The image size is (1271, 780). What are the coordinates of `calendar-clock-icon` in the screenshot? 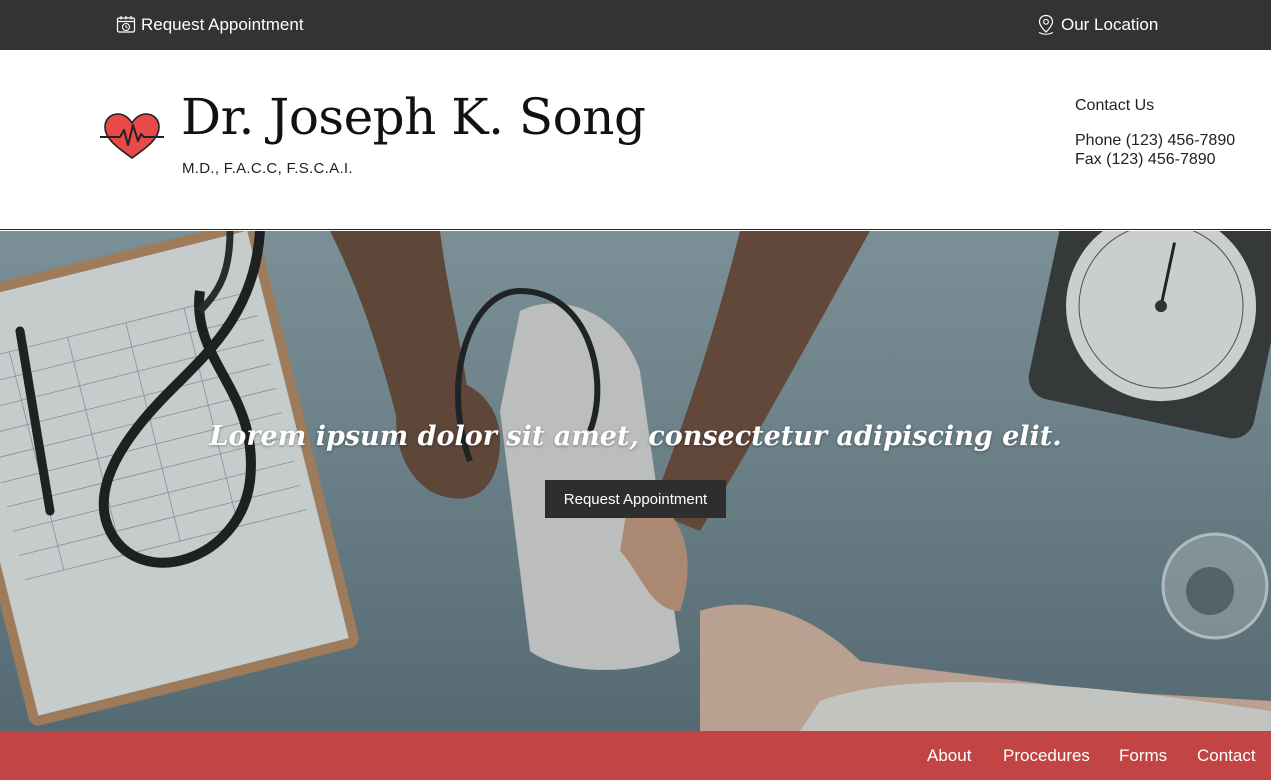 It's located at (126, 24).